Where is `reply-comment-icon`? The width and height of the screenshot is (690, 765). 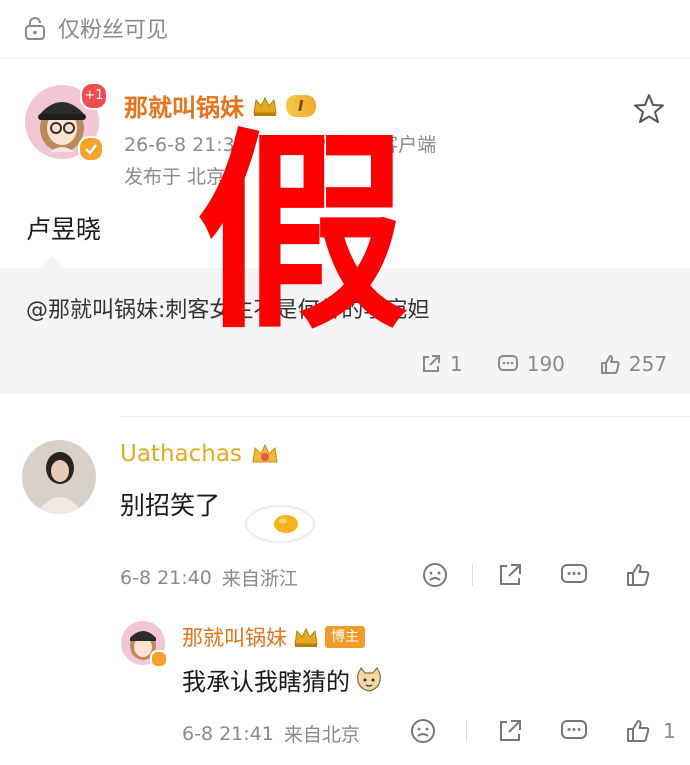
reply-comment-icon is located at coordinates (574, 731).